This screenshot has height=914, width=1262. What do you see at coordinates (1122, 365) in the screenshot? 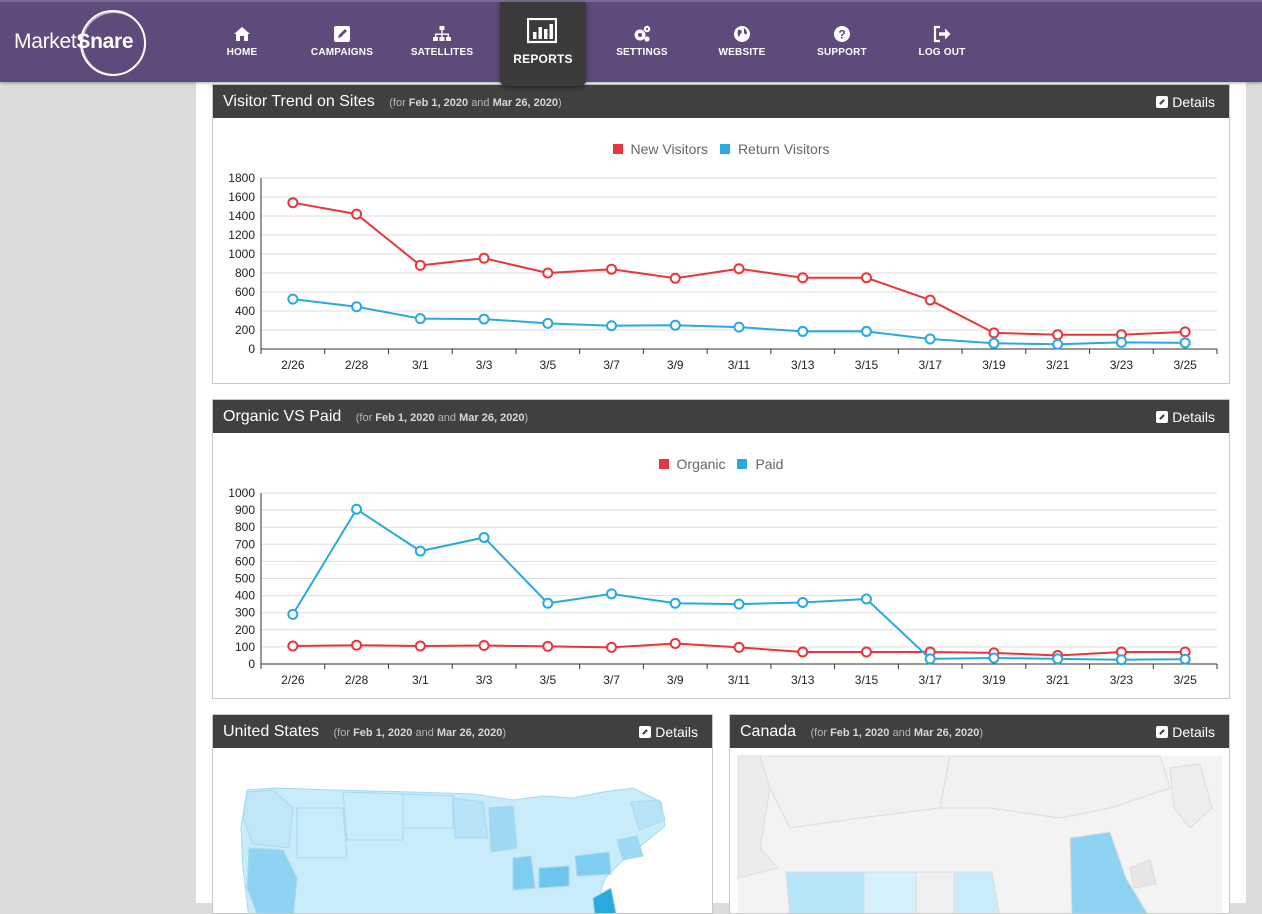
I see `x-tick-label: 3/23` at bounding box center [1122, 365].